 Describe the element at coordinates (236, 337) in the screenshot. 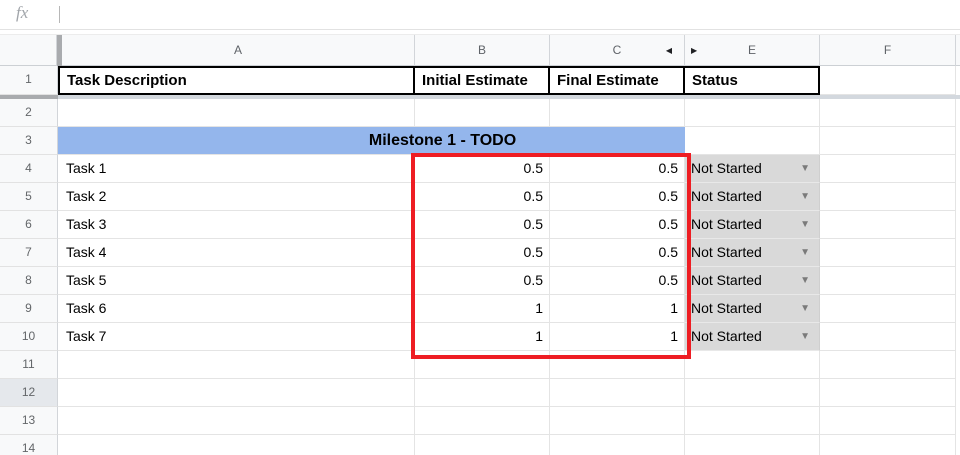

I see `cell-task-name: Task 7` at that location.